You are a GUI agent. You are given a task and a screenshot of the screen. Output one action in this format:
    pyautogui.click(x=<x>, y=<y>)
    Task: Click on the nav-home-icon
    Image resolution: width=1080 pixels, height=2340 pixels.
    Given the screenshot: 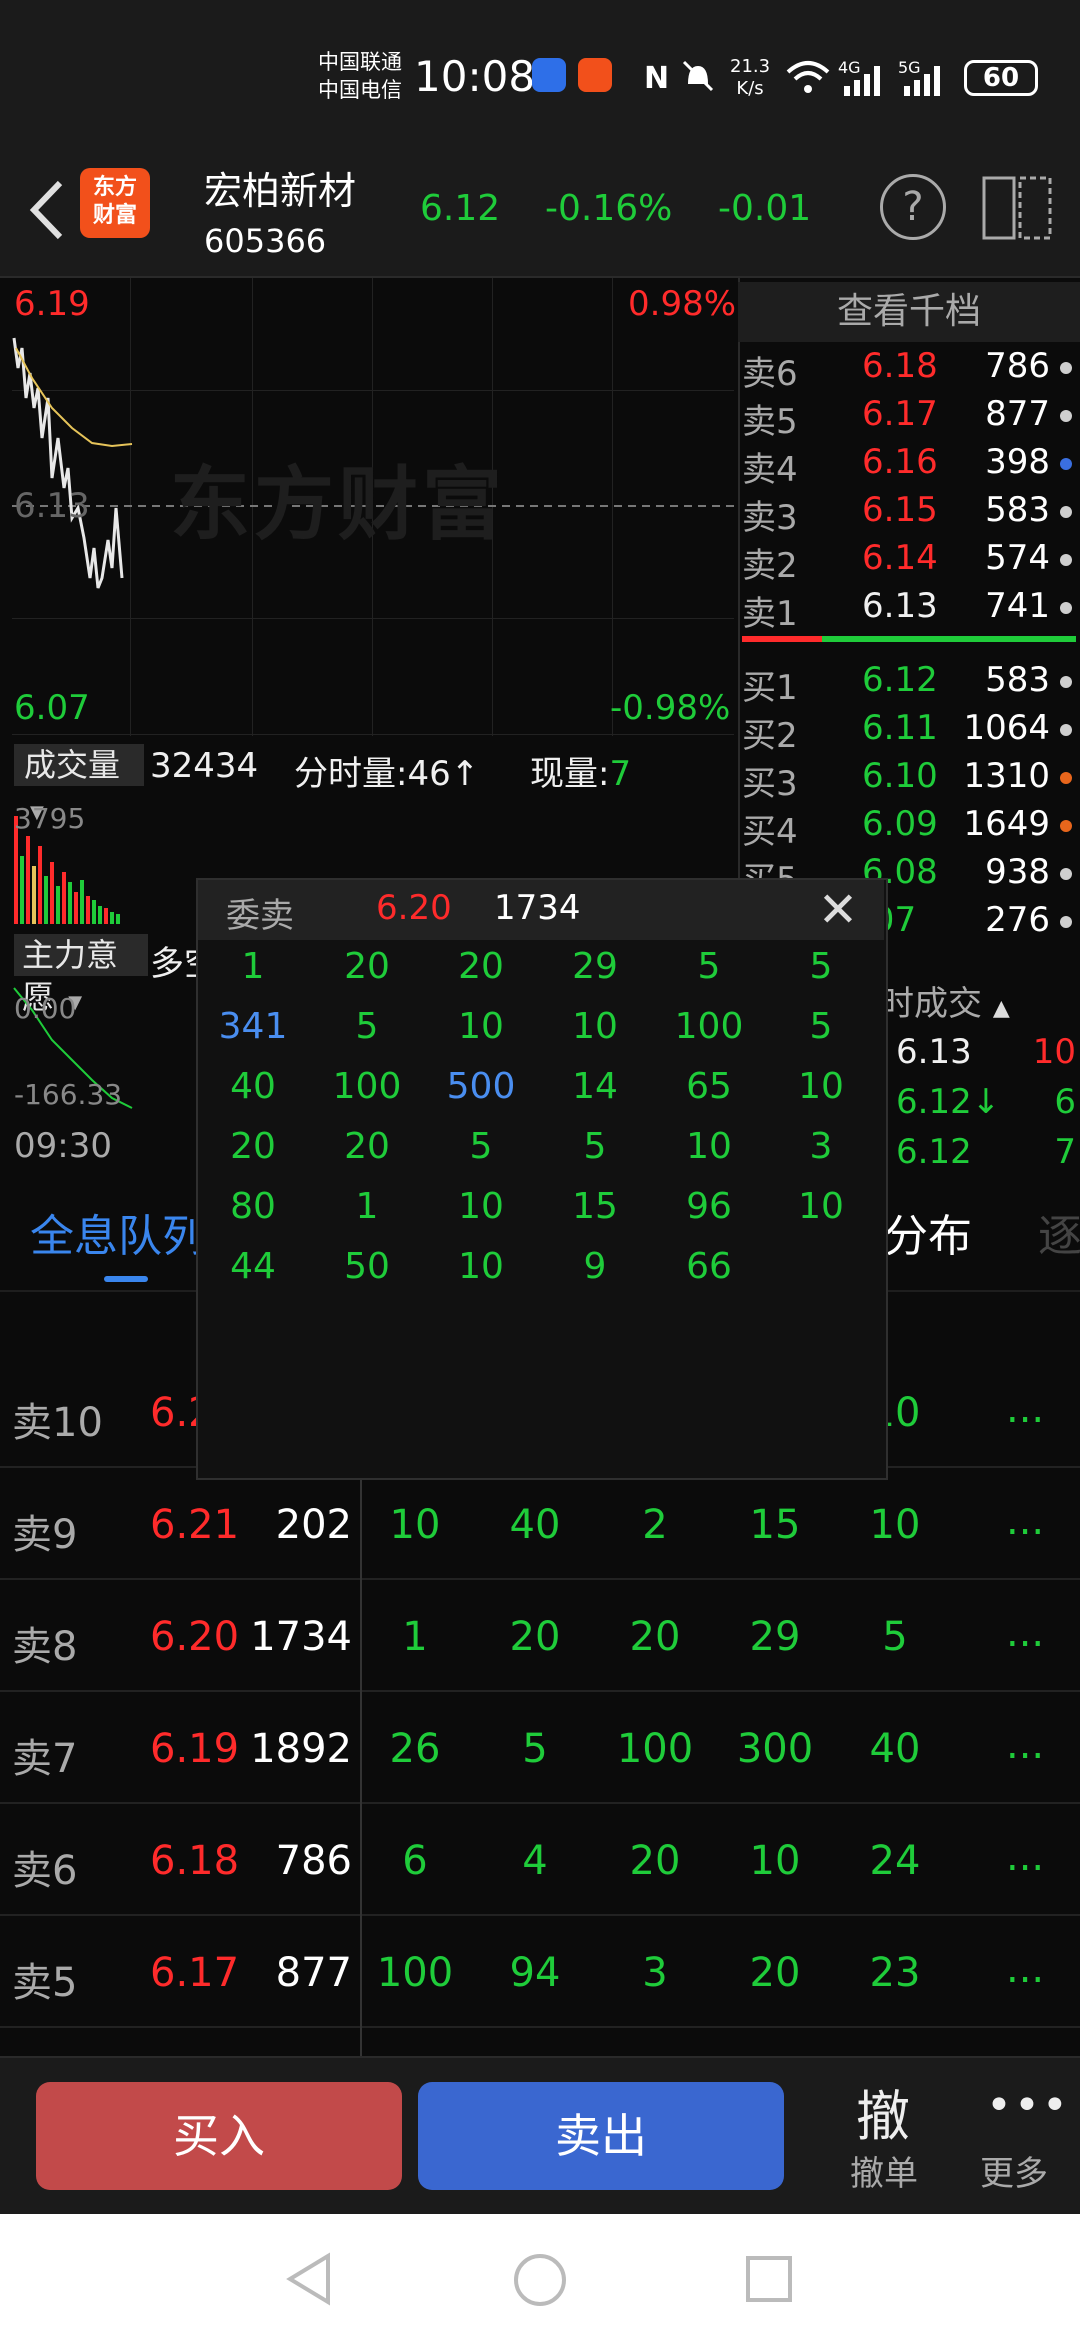 What is the action you would take?
    pyautogui.click(x=540, y=2280)
    